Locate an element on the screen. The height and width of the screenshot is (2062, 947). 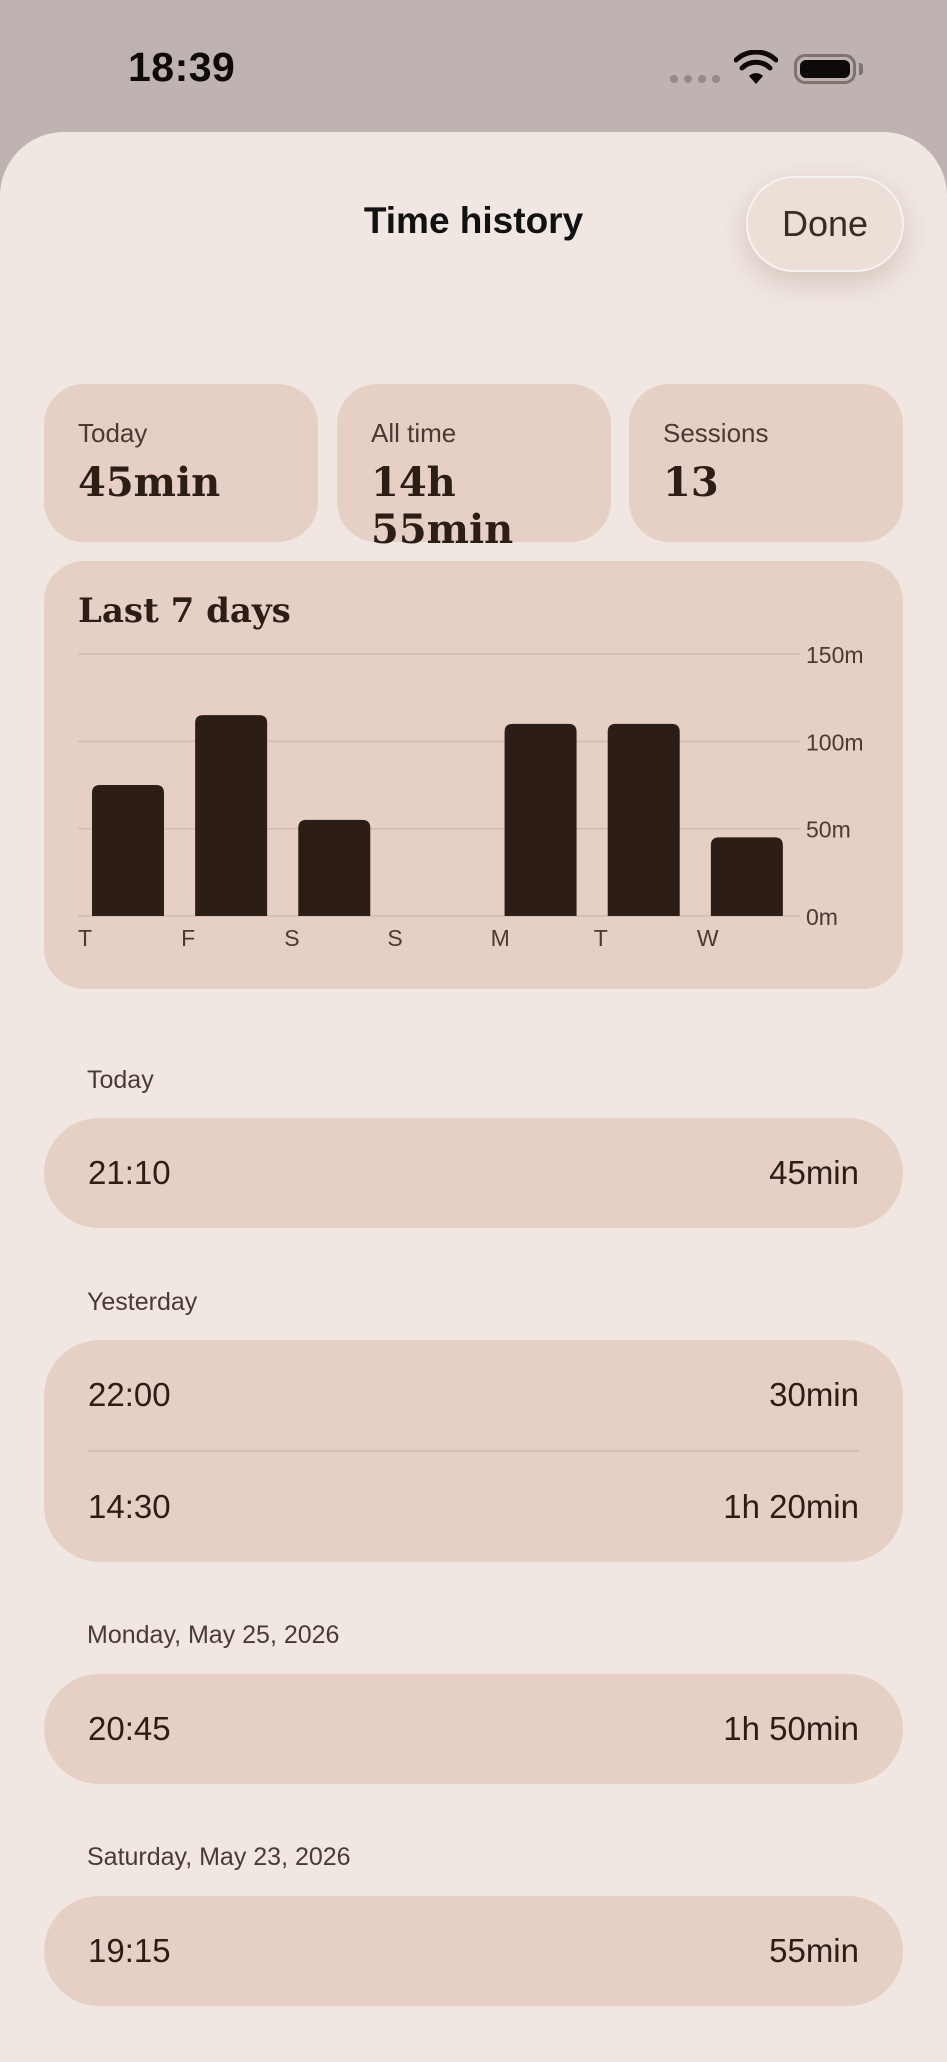
session-duration: 30min is located at coordinates (814, 1394).